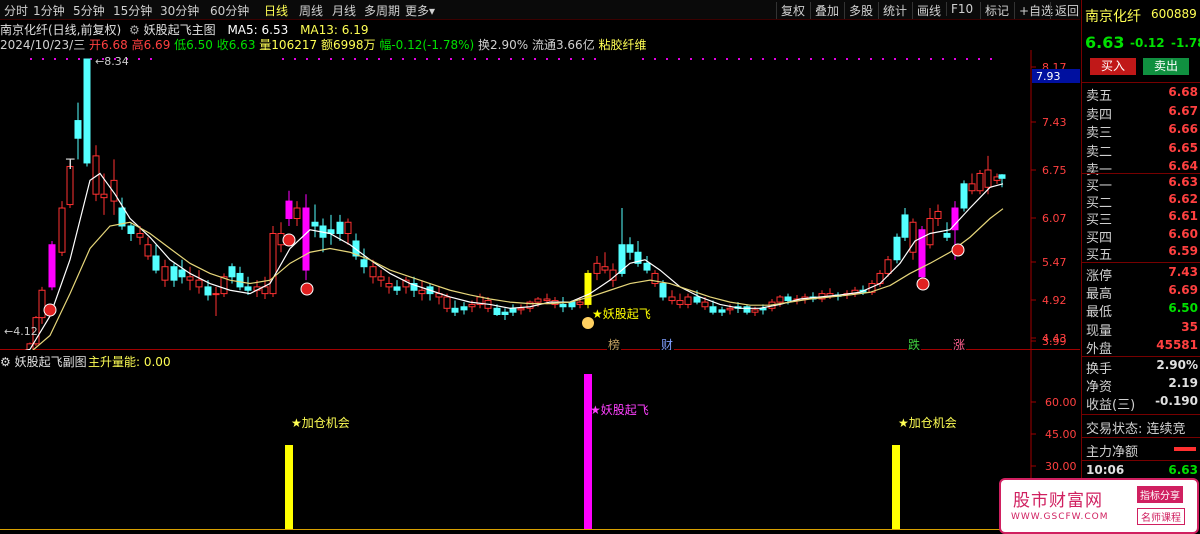 This screenshot has width=1200, height=534. I want to click on bid-price-3: 6.60, so click(1183, 233).